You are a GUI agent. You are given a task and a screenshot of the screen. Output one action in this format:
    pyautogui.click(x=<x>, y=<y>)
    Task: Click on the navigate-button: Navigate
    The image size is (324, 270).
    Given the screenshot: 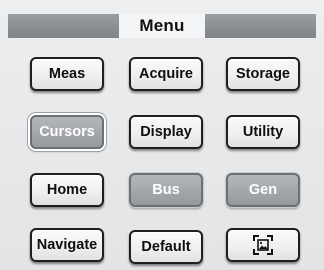 What is the action you would take?
    pyautogui.click(x=67, y=245)
    